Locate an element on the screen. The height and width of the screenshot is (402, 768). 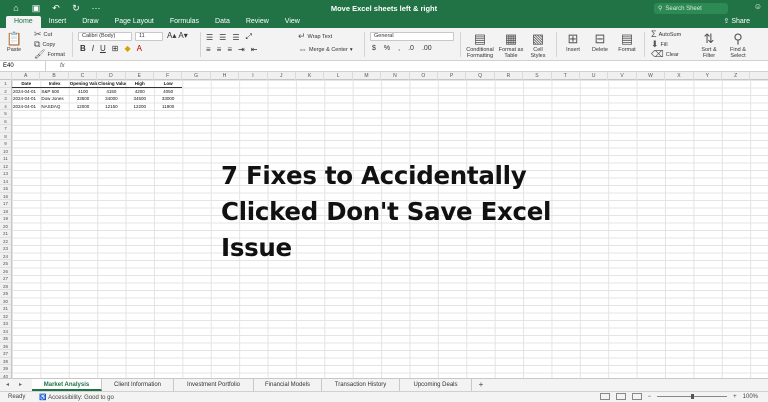
conditional-formatting-button: ▤ Conditional Formatting is located at coordinates (480, 46).